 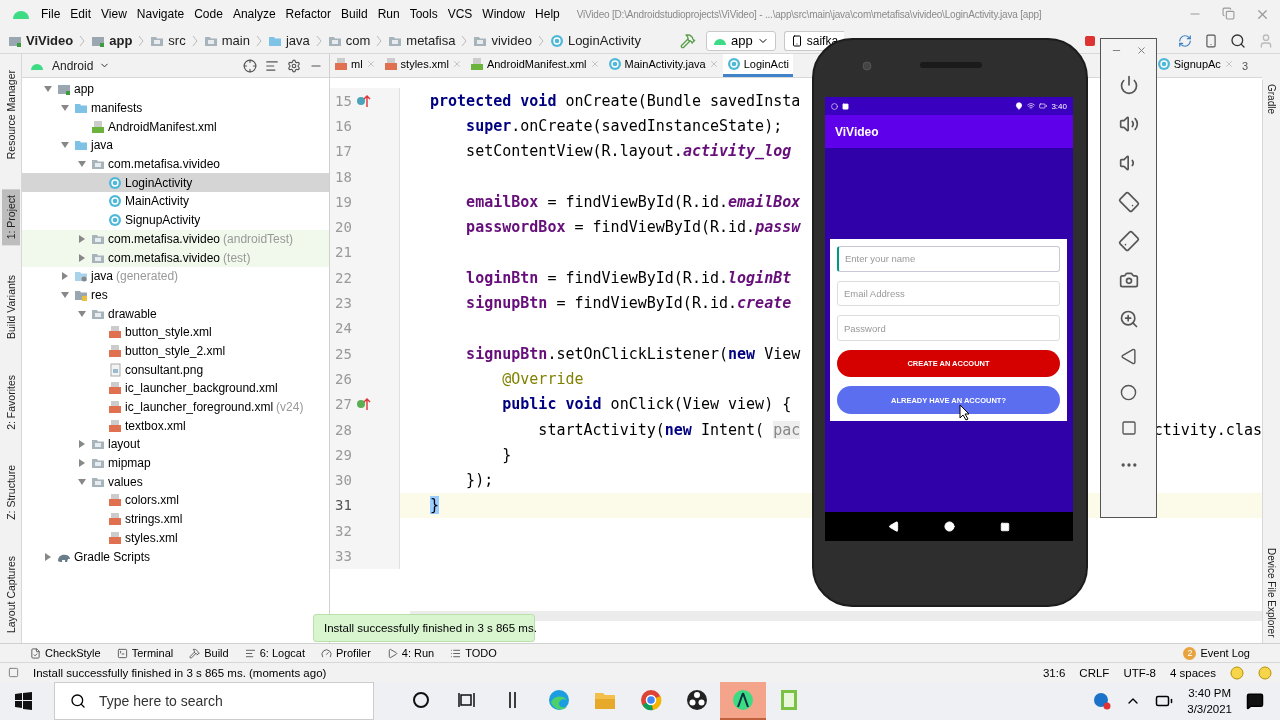 I want to click on tree-item: ic_launcher_foreground.xml (v24), so click(x=175, y=407).